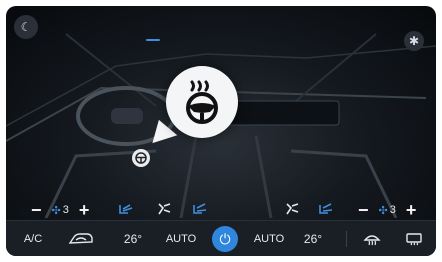  Describe the element at coordinates (346, 239) in the screenshot. I see `divider` at that location.